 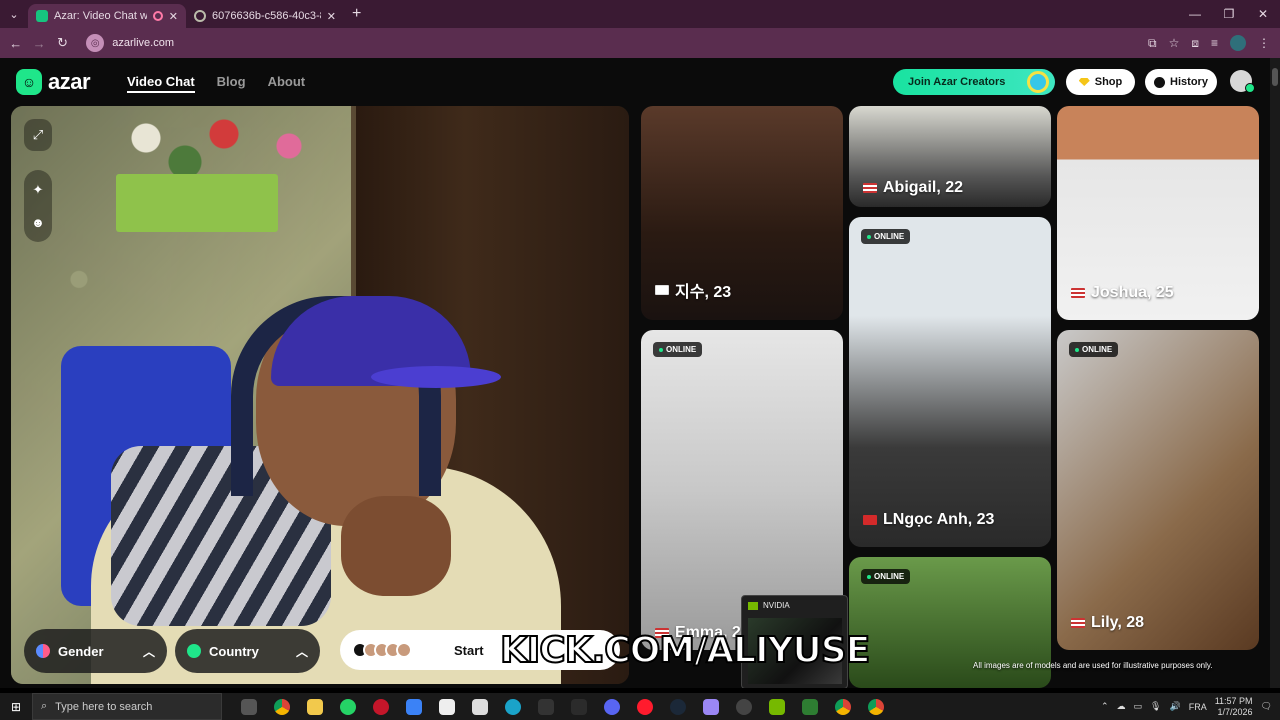 I want to click on user-avatar, so click(x=1242, y=81).